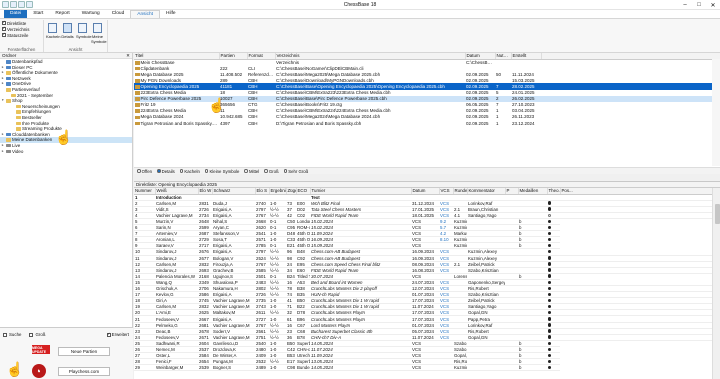 This screenshot has width=720, height=379. What do you see at coordinates (303, 228) in the screenshot?
I see `game-cell: ROM-ch7 Mamaia` at bounding box center [303, 228].